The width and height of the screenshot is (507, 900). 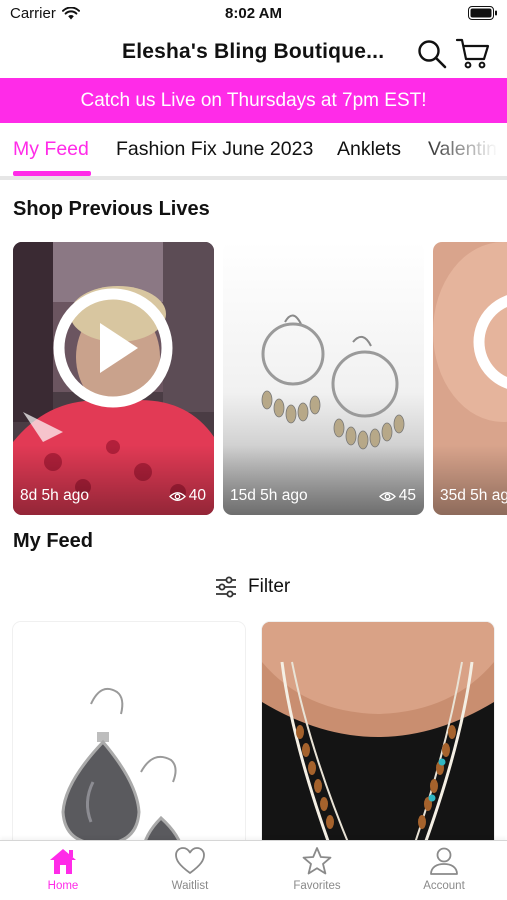 I want to click on tab-home: Home, so click(x=63, y=869).